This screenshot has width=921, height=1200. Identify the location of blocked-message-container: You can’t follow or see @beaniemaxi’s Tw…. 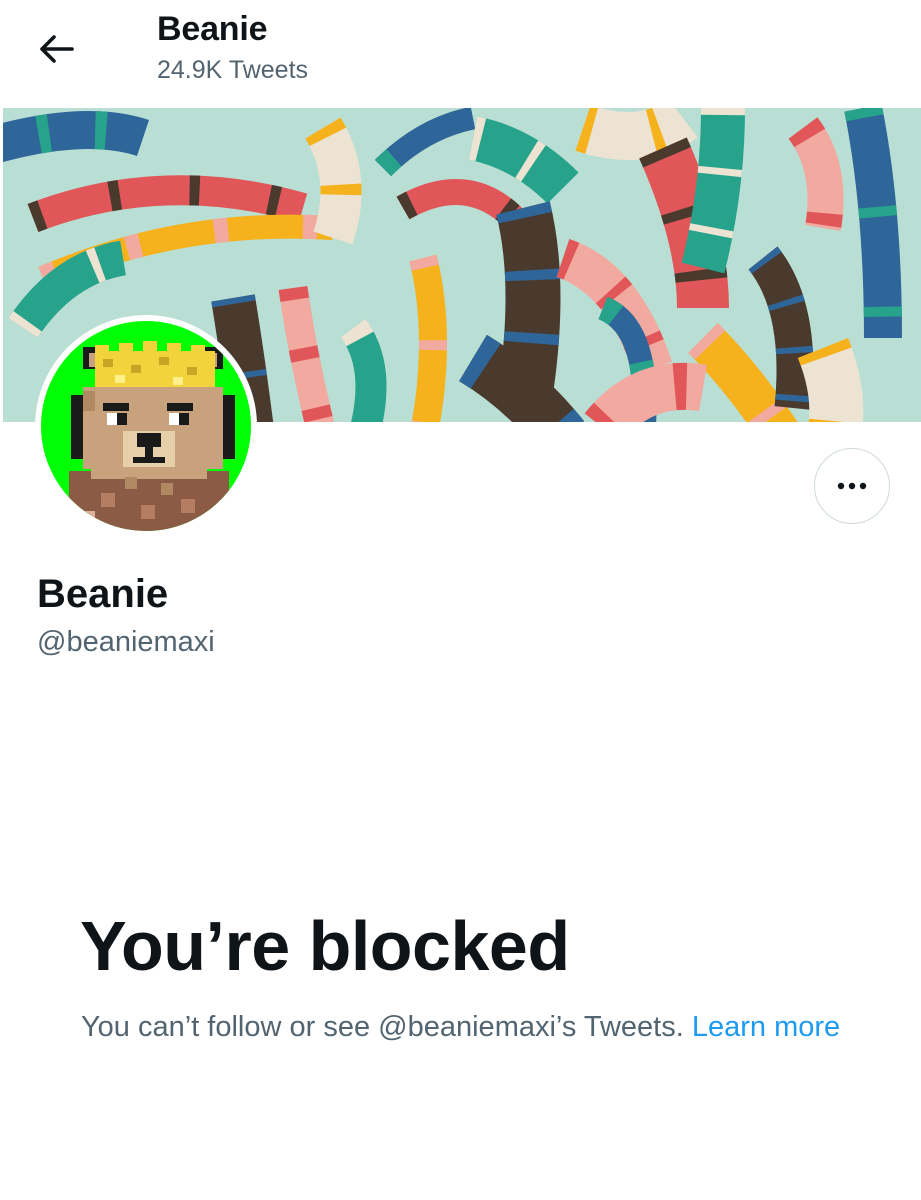
(476, 1027).